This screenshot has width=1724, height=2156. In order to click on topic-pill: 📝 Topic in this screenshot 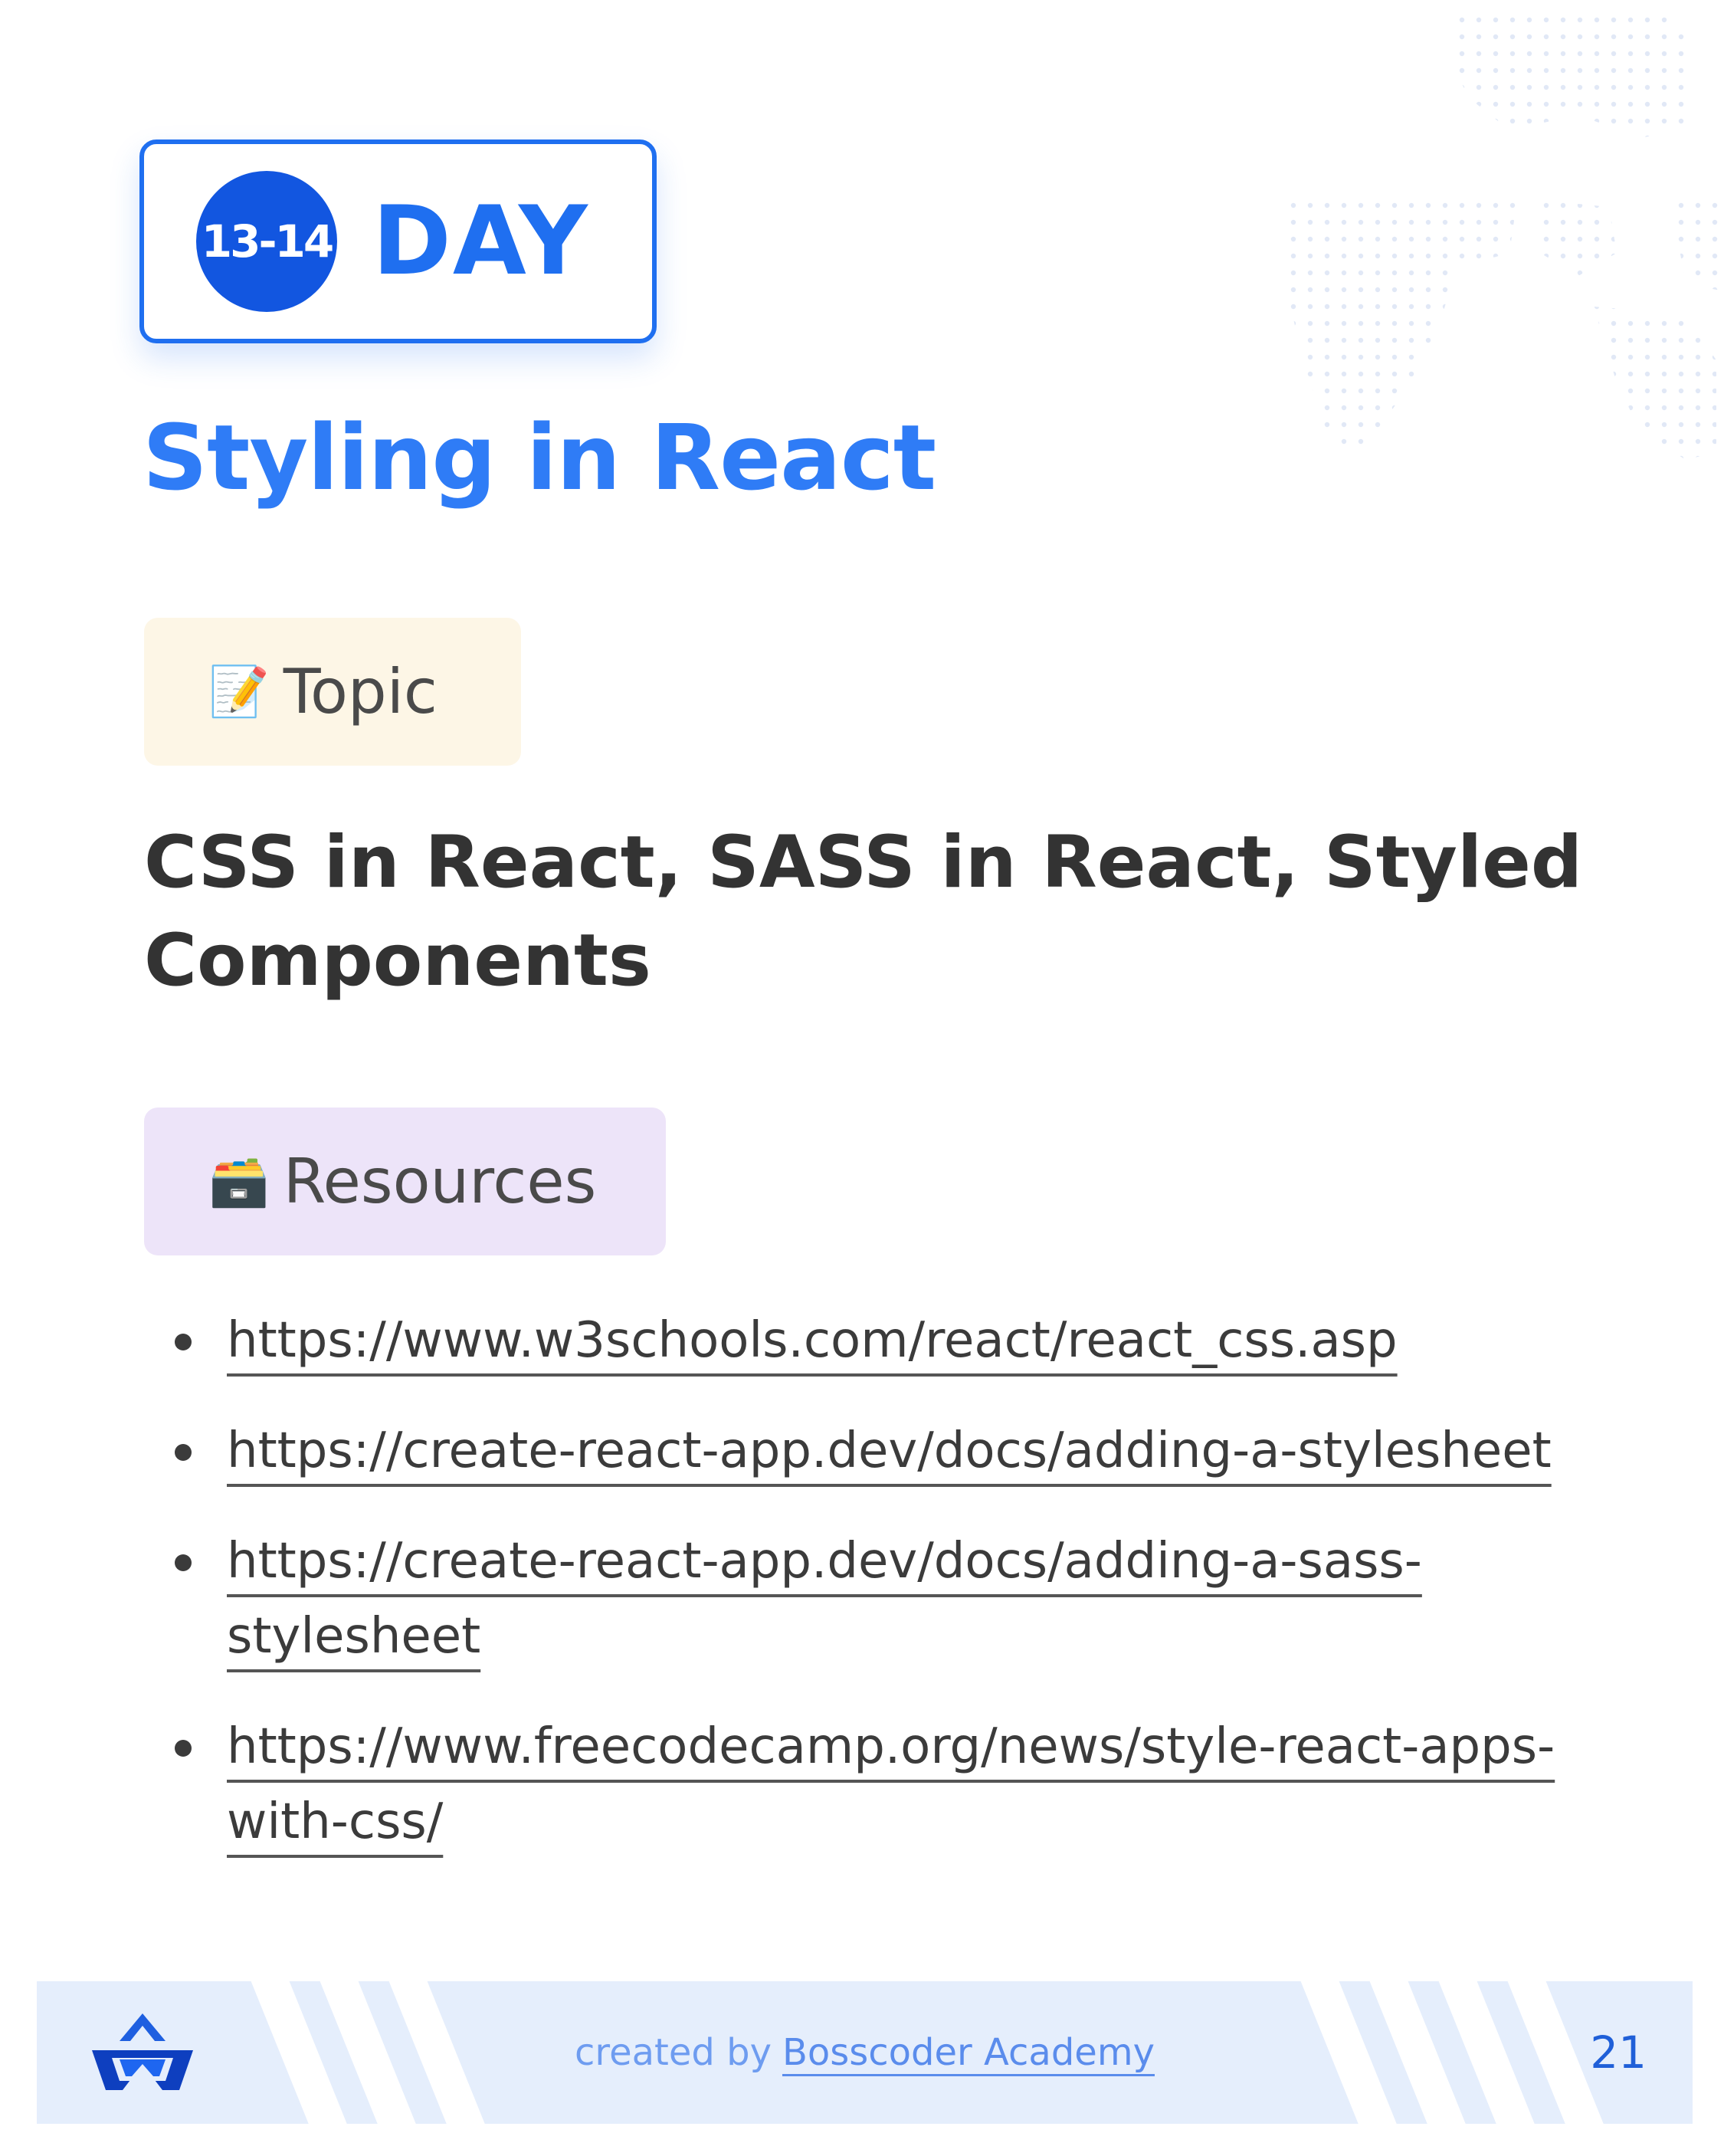, I will do `click(332, 692)`.